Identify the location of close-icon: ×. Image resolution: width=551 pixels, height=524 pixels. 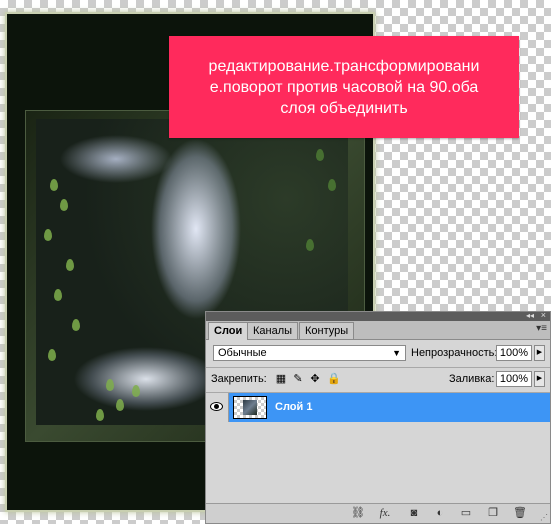
(543, 315).